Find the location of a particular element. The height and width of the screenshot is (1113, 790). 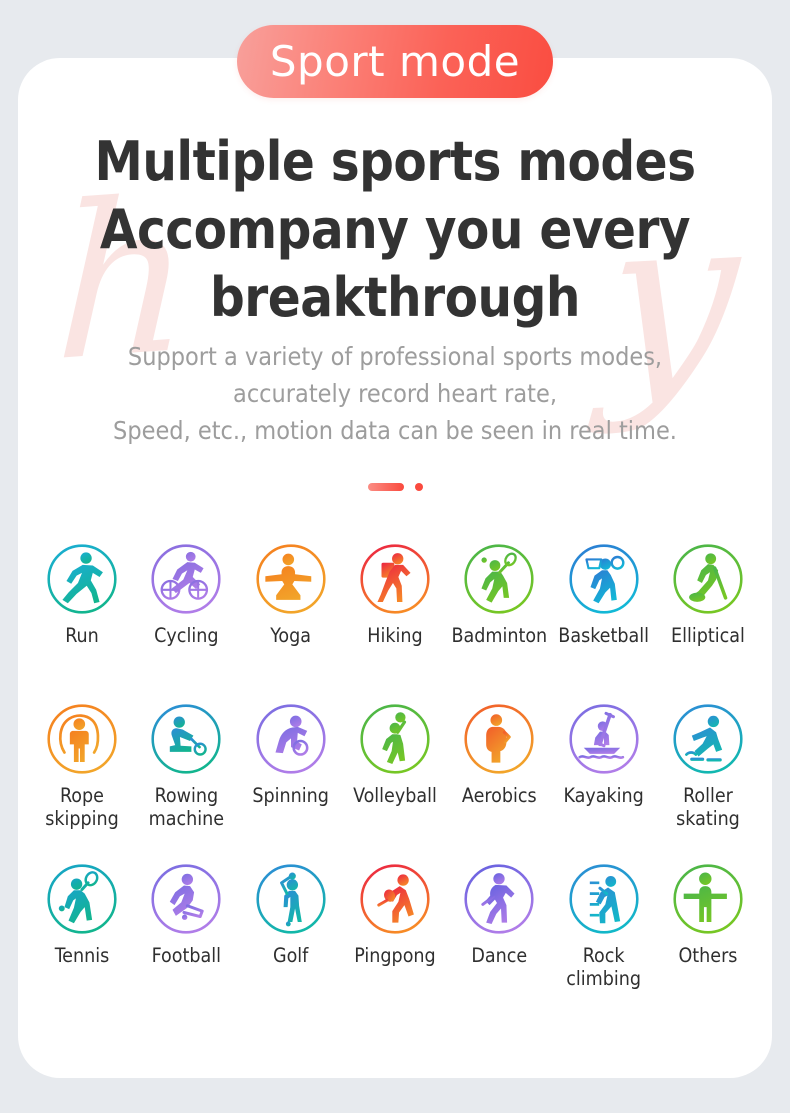

sport-mode-item-volleyball: Volleyball is located at coordinates (395, 755).